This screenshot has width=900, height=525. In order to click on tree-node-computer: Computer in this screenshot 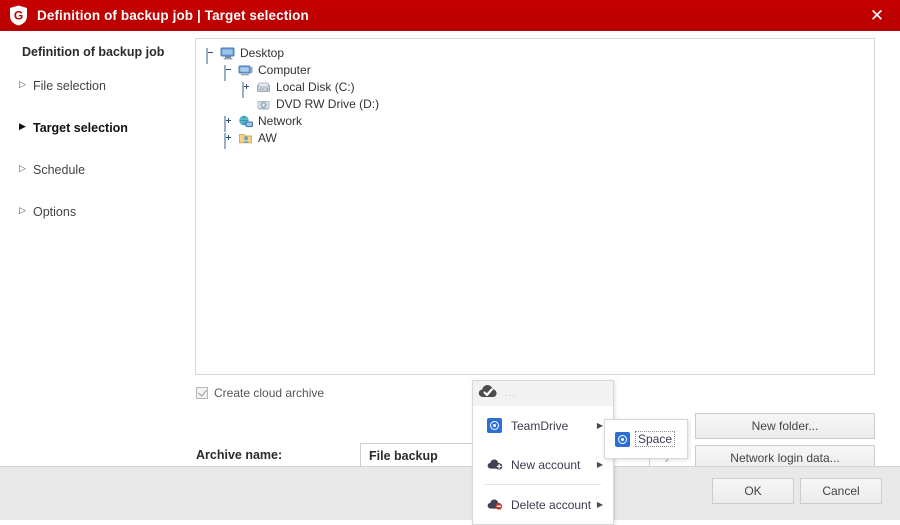, I will do `click(539, 71)`.